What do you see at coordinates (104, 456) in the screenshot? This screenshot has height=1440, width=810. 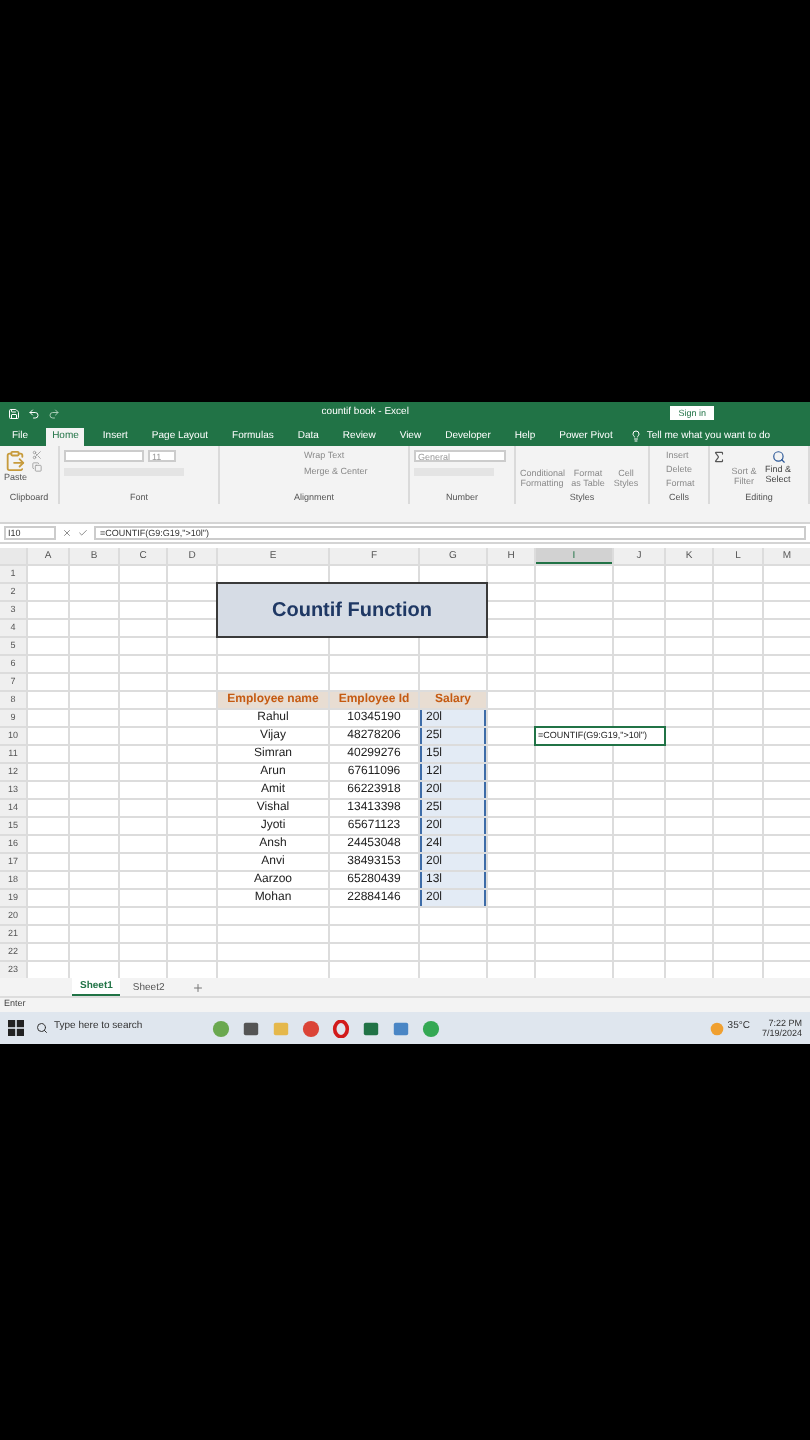 I see `font-name-field` at bounding box center [104, 456].